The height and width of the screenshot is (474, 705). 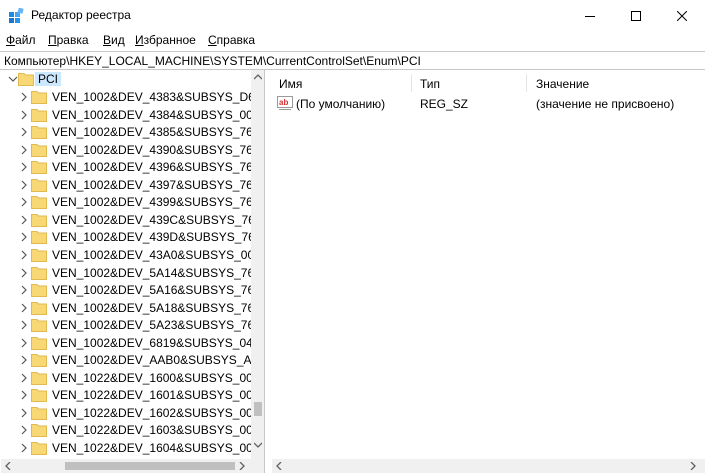 I want to click on tree-item: VEN_1002&DEV_439C&SUBSYS_769314, so click(x=132, y=221).